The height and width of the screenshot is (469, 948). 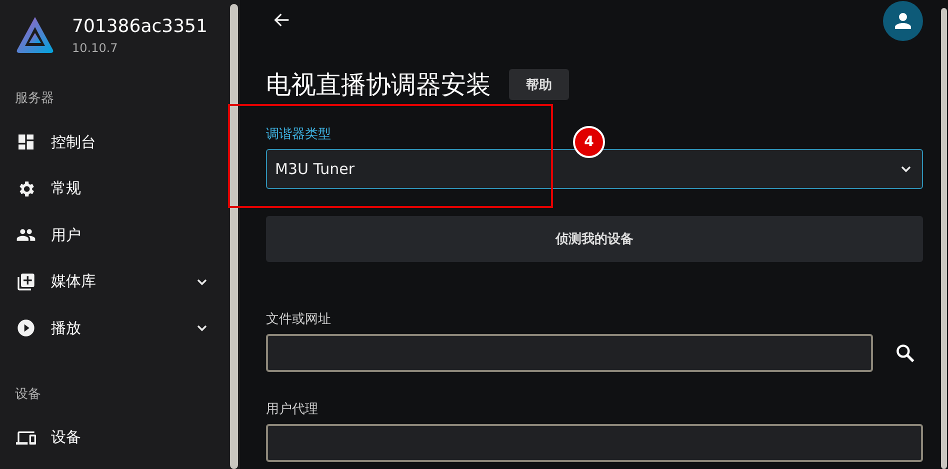 What do you see at coordinates (569, 353) in the screenshot?
I see `file-url-input` at bounding box center [569, 353].